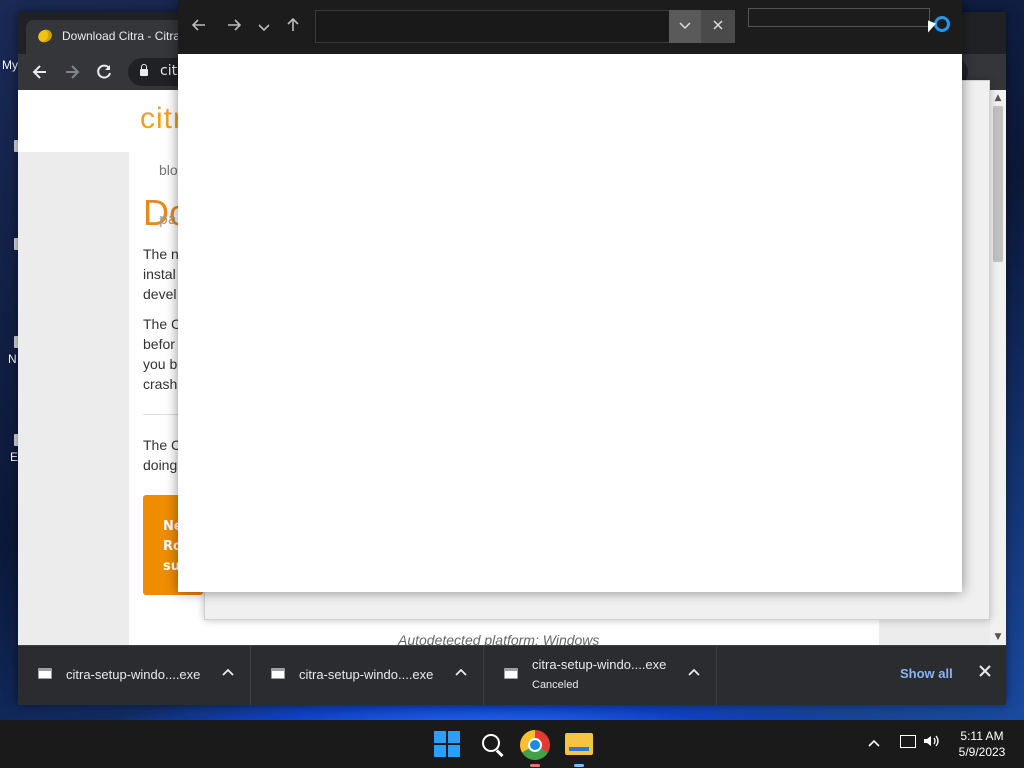  What do you see at coordinates (535, 765) in the screenshot?
I see `chrome-running-indicator` at bounding box center [535, 765].